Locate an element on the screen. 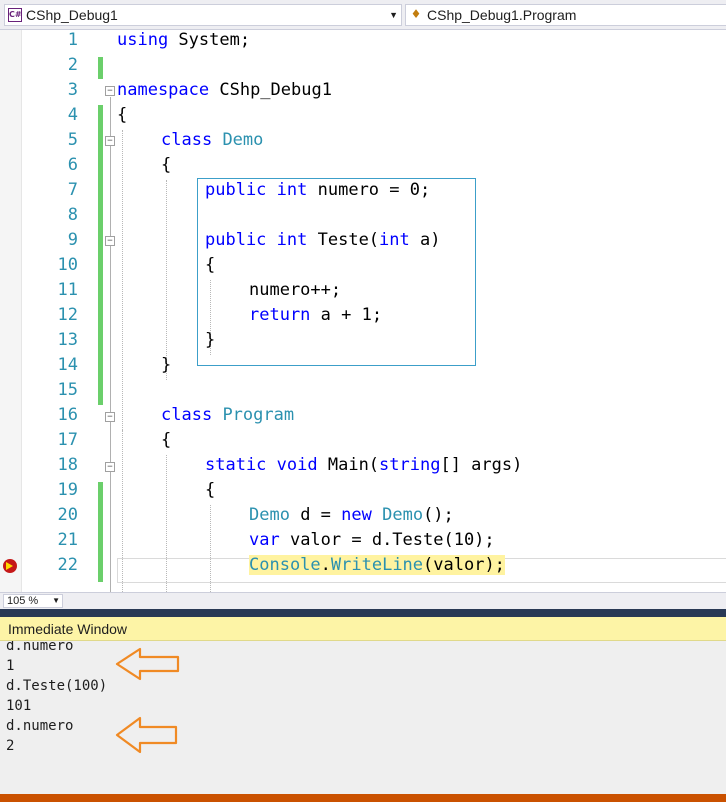 The width and height of the screenshot is (726, 802). indent-guide is located at coordinates (166, 280).